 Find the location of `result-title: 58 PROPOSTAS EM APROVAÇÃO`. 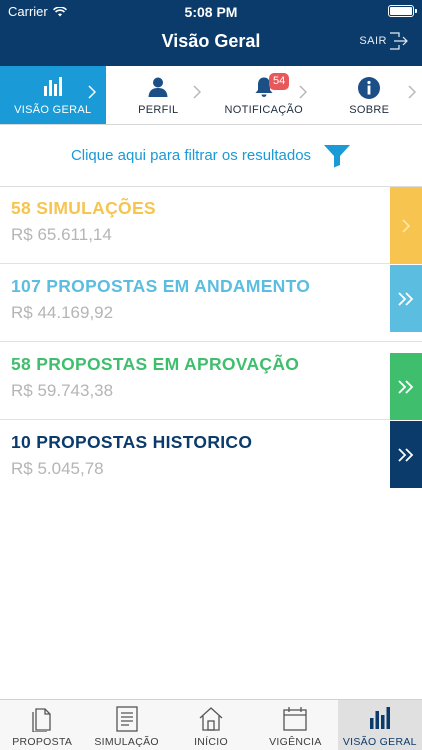

result-title: 58 PROPOSTAS EM APROVAÇÃO is located at coordinates (155, 364).